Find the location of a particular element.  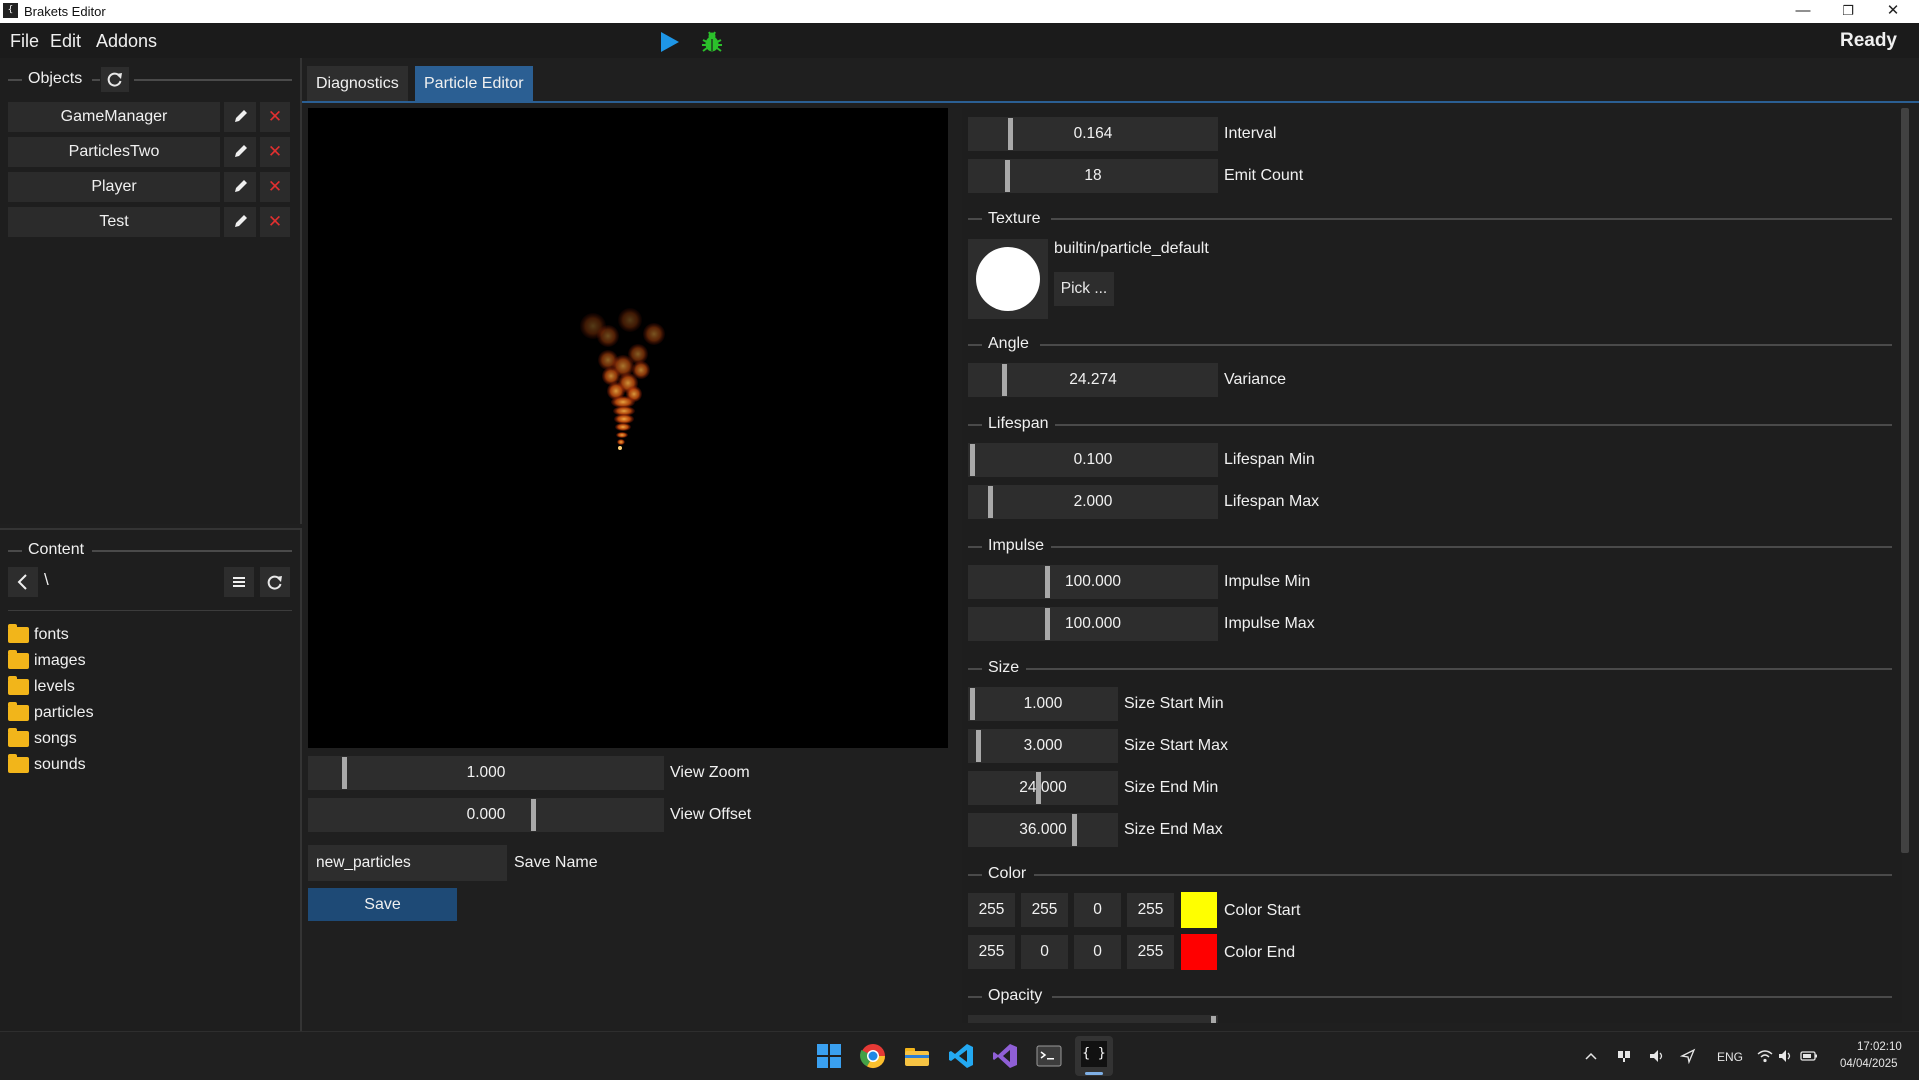

file-explorer-icon is located at coordinates (917, 1056).